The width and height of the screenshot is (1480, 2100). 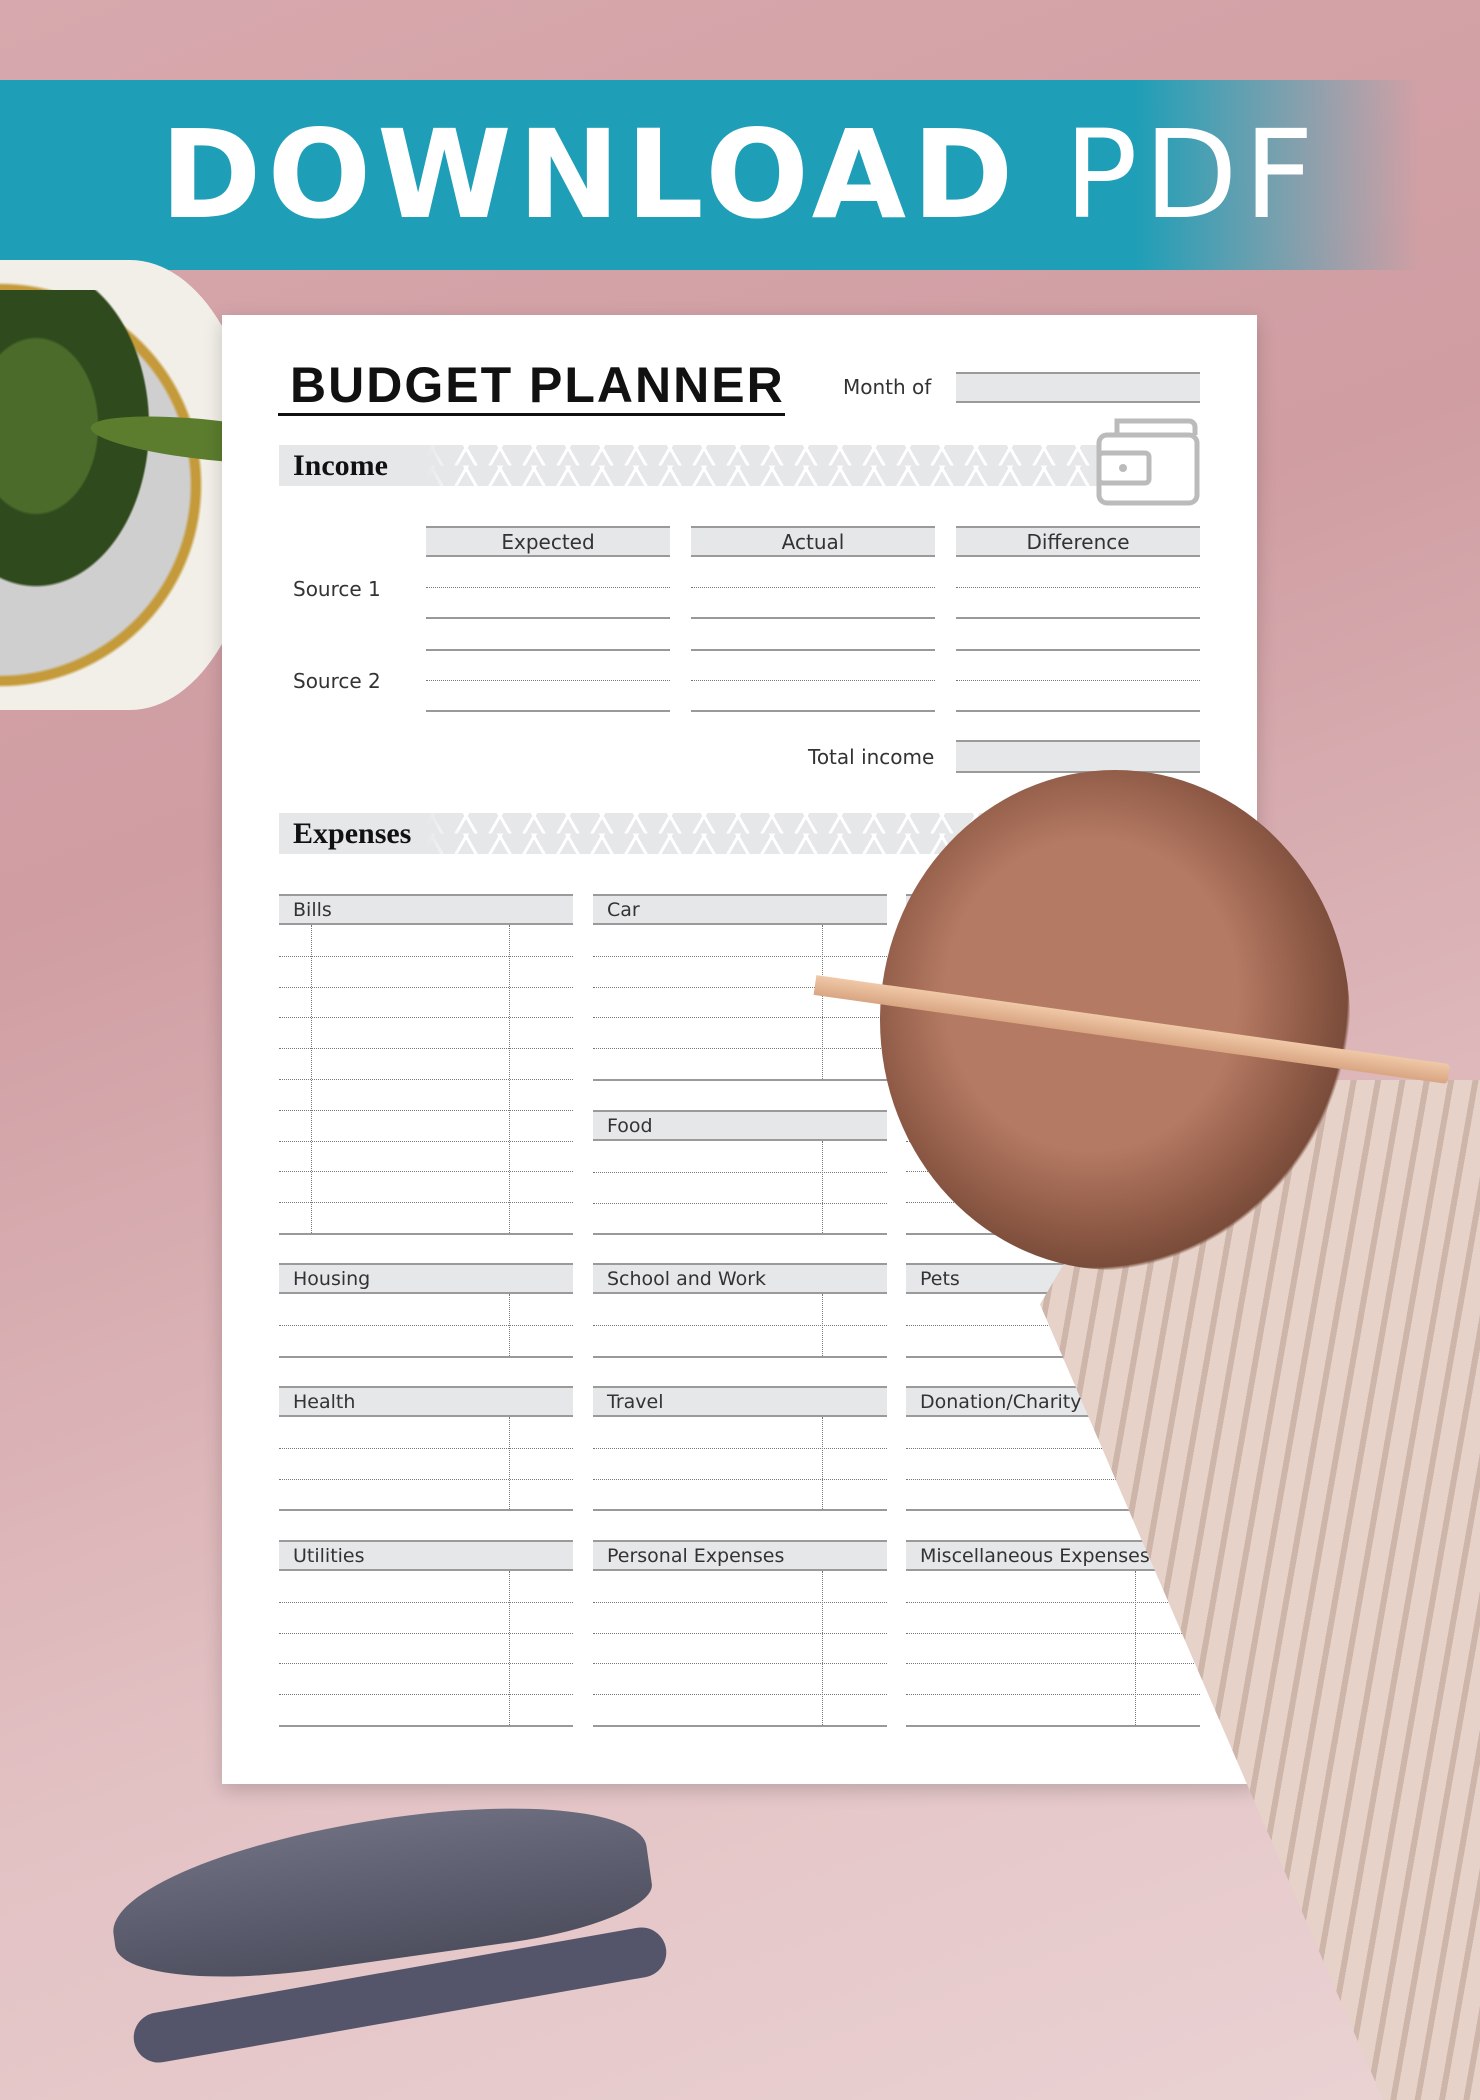 What do you see at coordinates (740, 1555) in the screenshot?
I see `expense-header-personal-expenses: Personal Expenses` at bounding box center [740, 1555].